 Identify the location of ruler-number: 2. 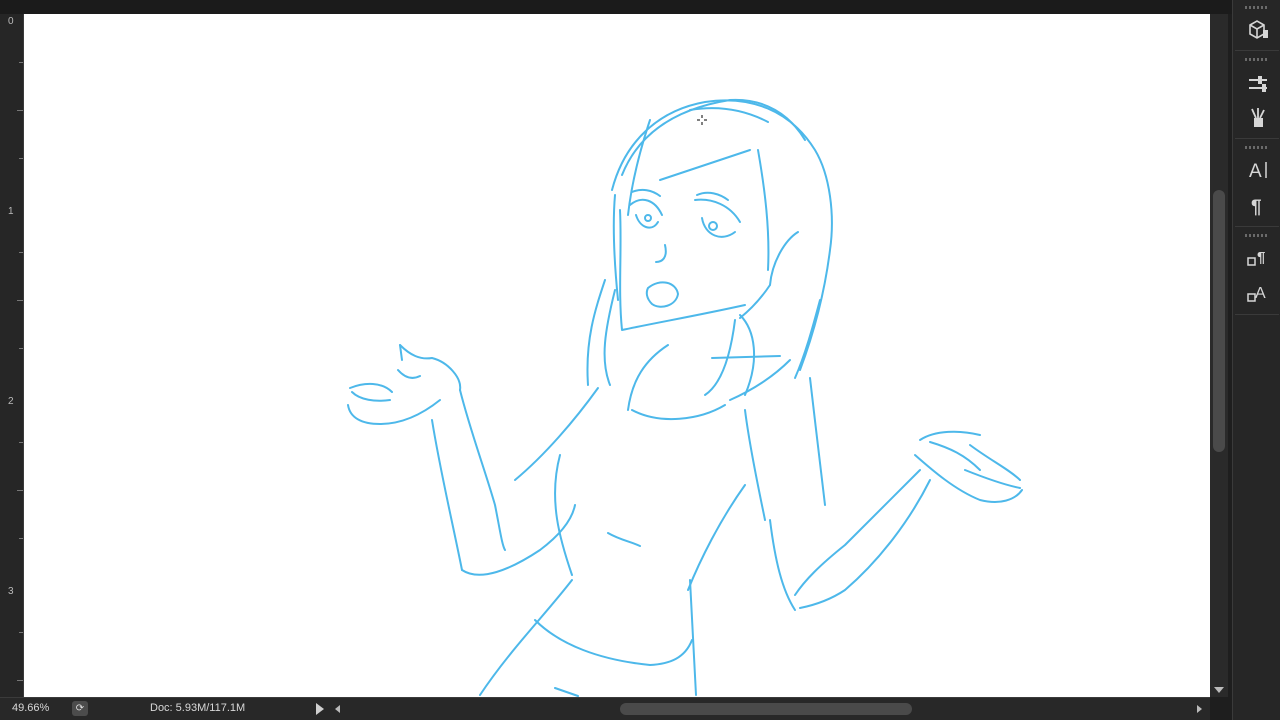
(11, 401).